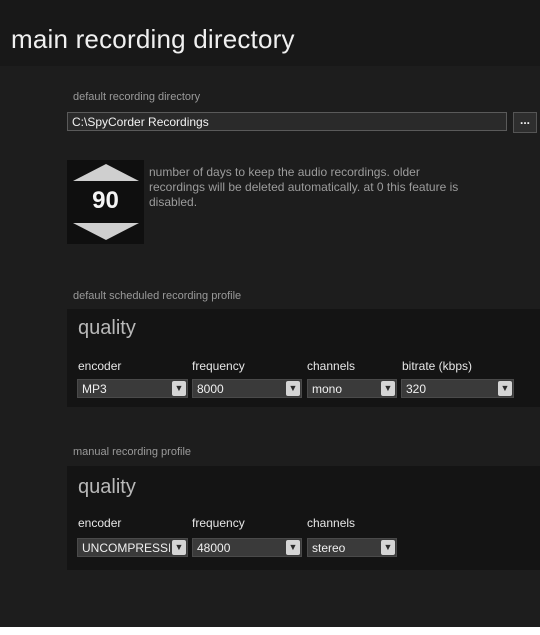 This screenshot has height=635, width=540. I want to click on scheduled-encoder-label: encoder, so click(100, 366).